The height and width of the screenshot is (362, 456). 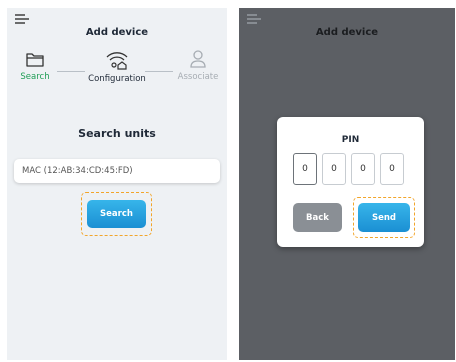 I want to click on back-button: Back, so click(x=317, y=217).